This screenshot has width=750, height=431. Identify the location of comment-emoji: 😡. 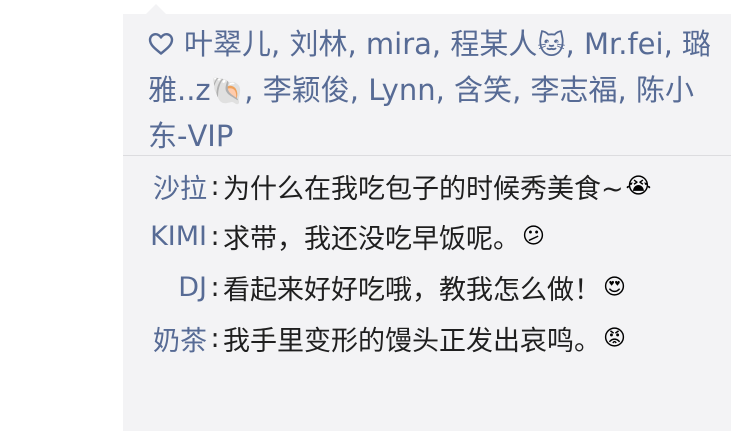
(614, 338).